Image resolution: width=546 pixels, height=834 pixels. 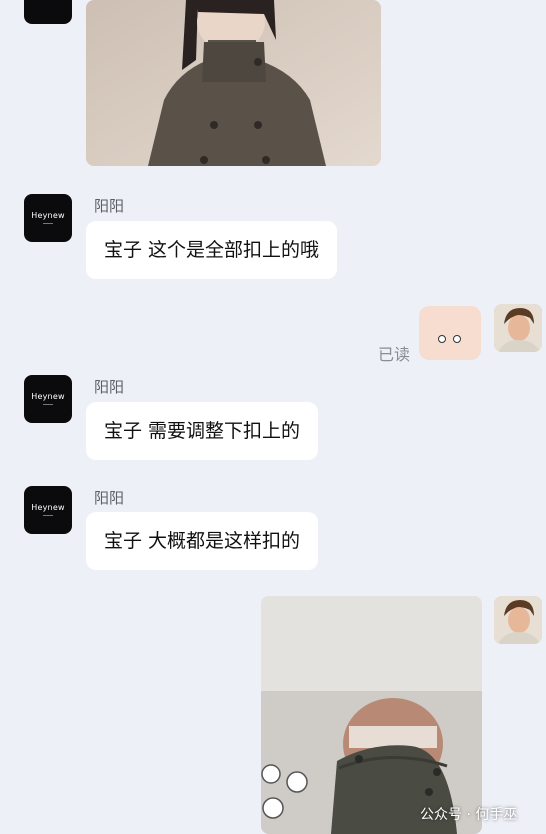 What do you see at coordinates (469, 815) in the screenshot?
I see `watermark: 公众号 · 何手巫` at bounding box center [469, 815].